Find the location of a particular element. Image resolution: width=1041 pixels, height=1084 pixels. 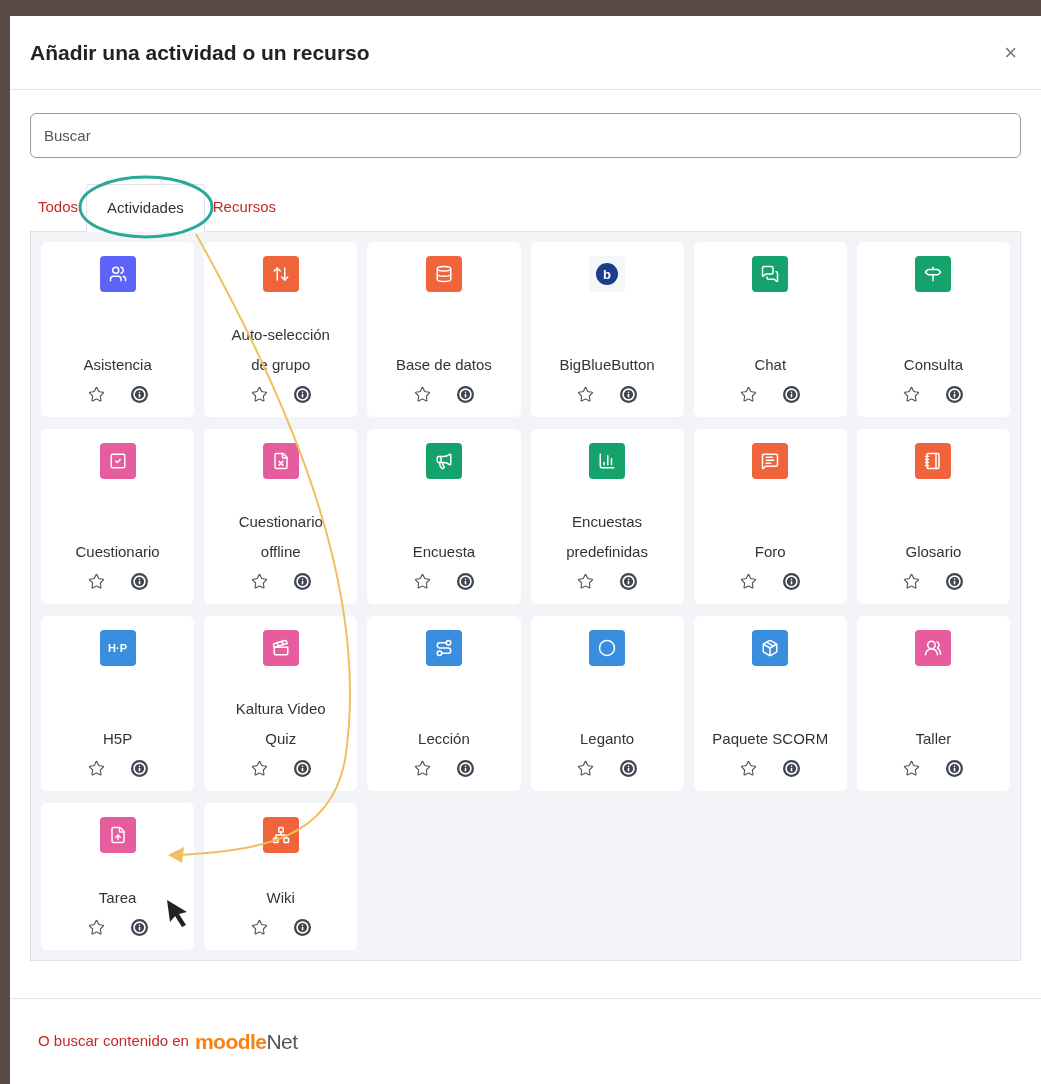

activity-card: Encuestas predefinidas is located at coordinates (607, 516).